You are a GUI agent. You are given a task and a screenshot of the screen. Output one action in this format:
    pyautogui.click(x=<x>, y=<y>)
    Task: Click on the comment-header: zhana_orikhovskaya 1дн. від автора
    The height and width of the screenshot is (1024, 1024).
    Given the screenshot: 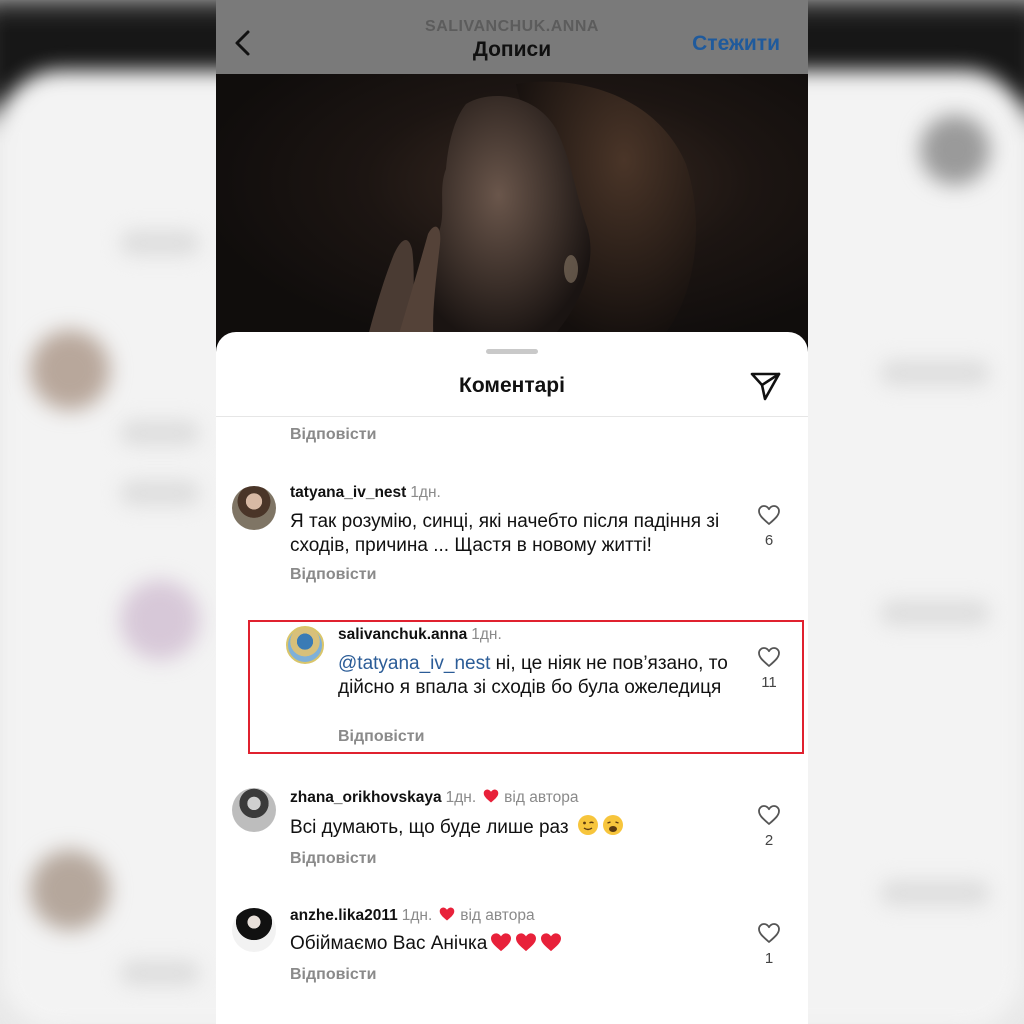 What is the action you would take?
    pyautogui.click(x=434, y=797)
    